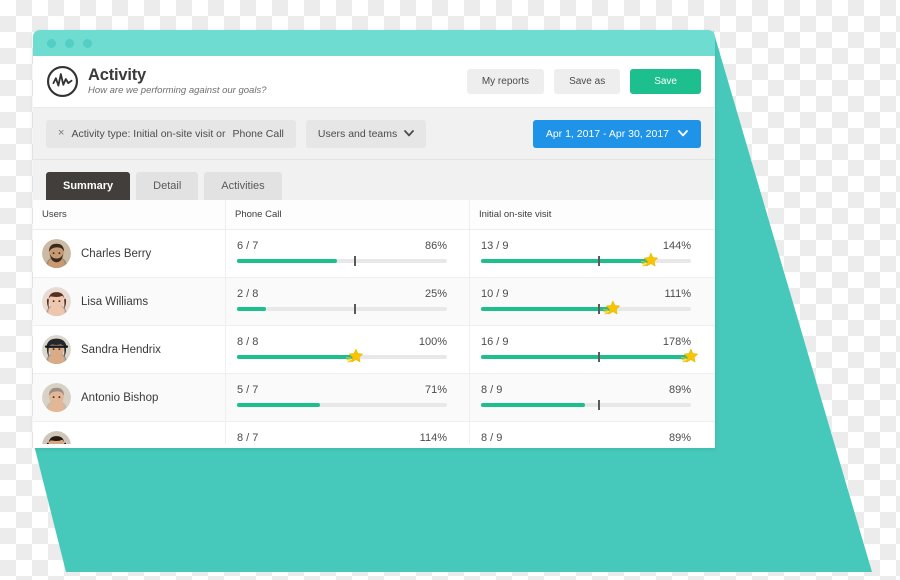 This screenshot has height=580, width=900. I want to click on avatar-partial-row, so click(56, 437).